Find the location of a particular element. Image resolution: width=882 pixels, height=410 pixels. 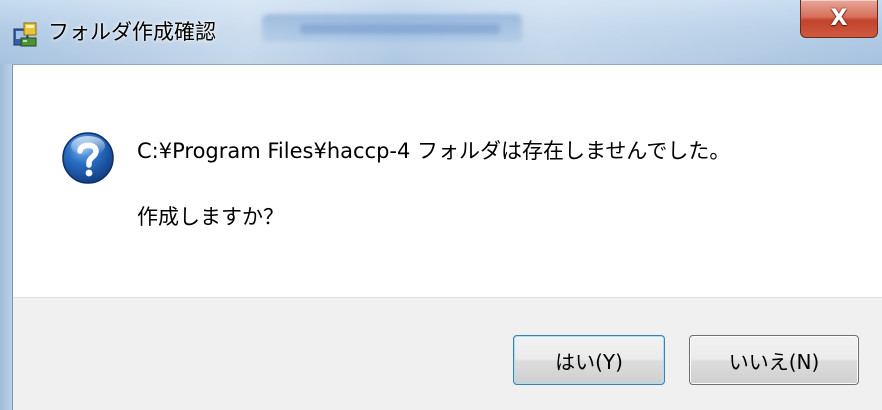

question-icon is located at coordinates (88, 158).